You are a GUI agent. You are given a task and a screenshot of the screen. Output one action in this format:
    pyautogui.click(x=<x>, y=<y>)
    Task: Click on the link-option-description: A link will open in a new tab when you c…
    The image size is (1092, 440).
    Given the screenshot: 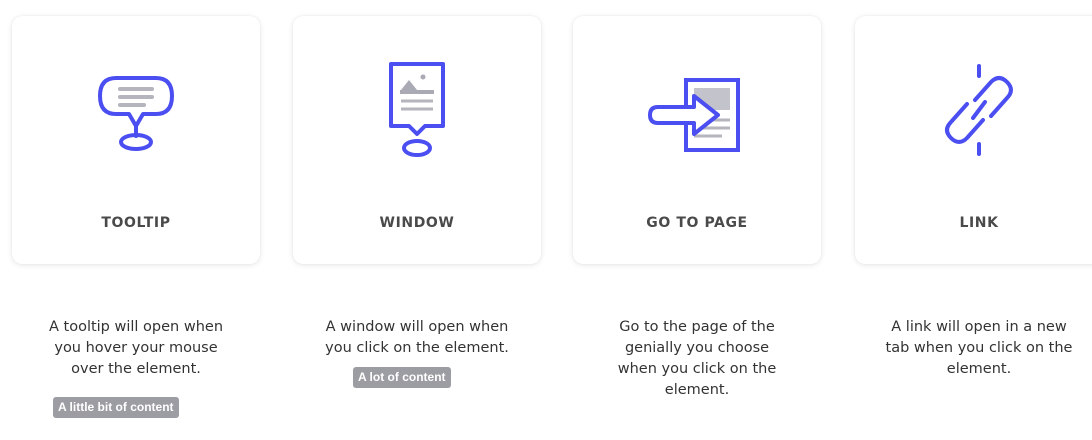 What is the action you would take?
    pyautogui.click(x=973, y=348)
    